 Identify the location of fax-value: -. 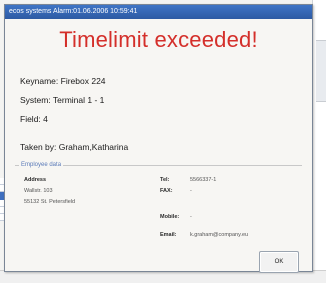
(191, 191).